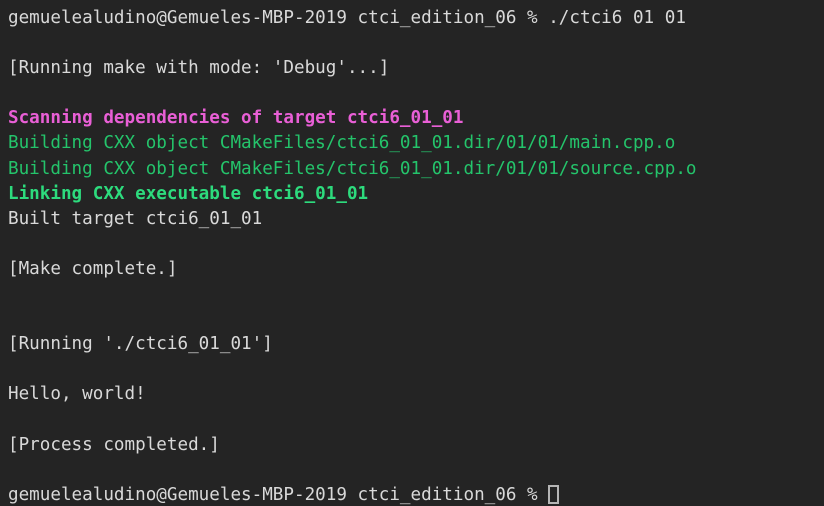 The width and height of the screenshot is (824, 506). I want to click on built-target-line: Built target ctci6_01_01, so click(416, 219).